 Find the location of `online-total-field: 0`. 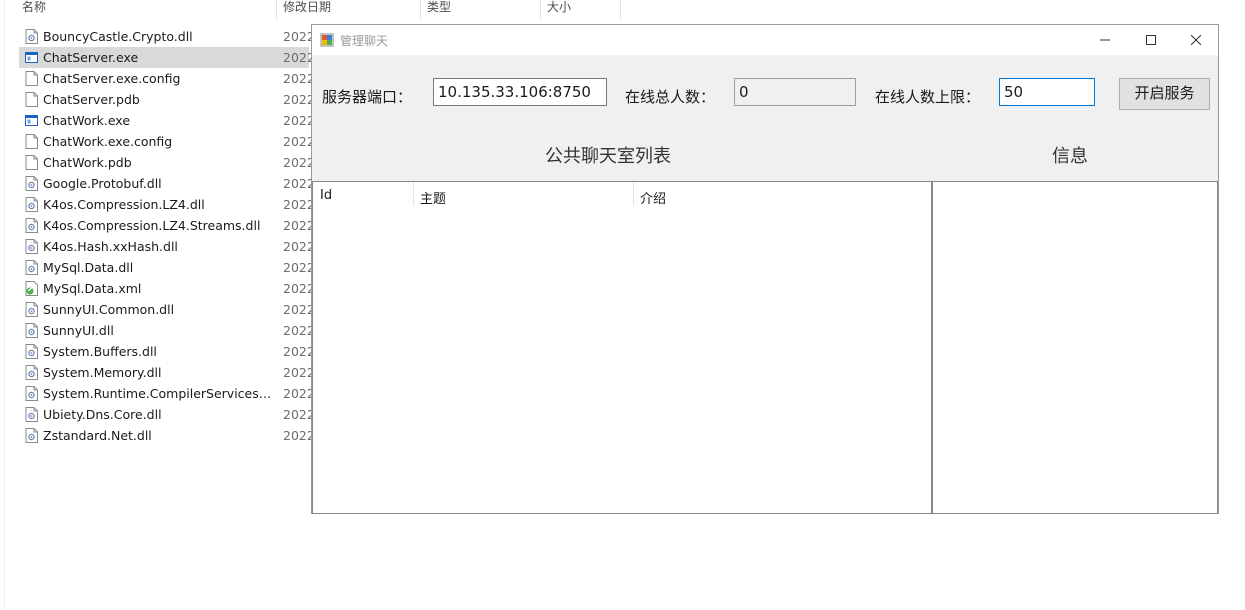

online-total-field: 0 is located at coordinates (795, 92).